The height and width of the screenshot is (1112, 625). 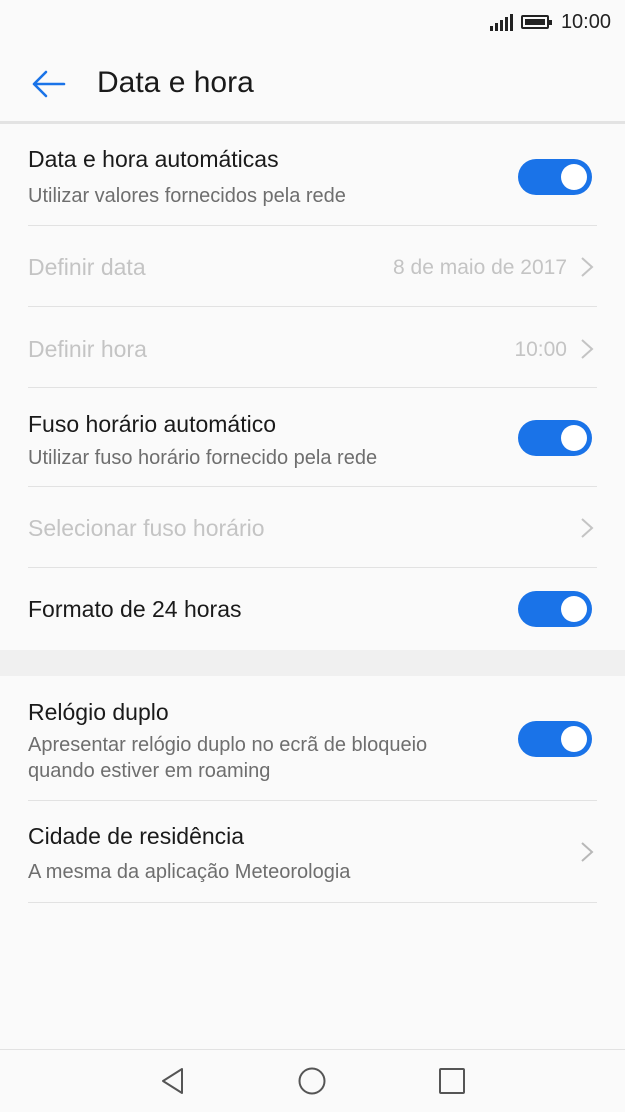 I want to click on home-city-summary: A mesma da aplicação Meteorologia, so click(x=189, y=872).